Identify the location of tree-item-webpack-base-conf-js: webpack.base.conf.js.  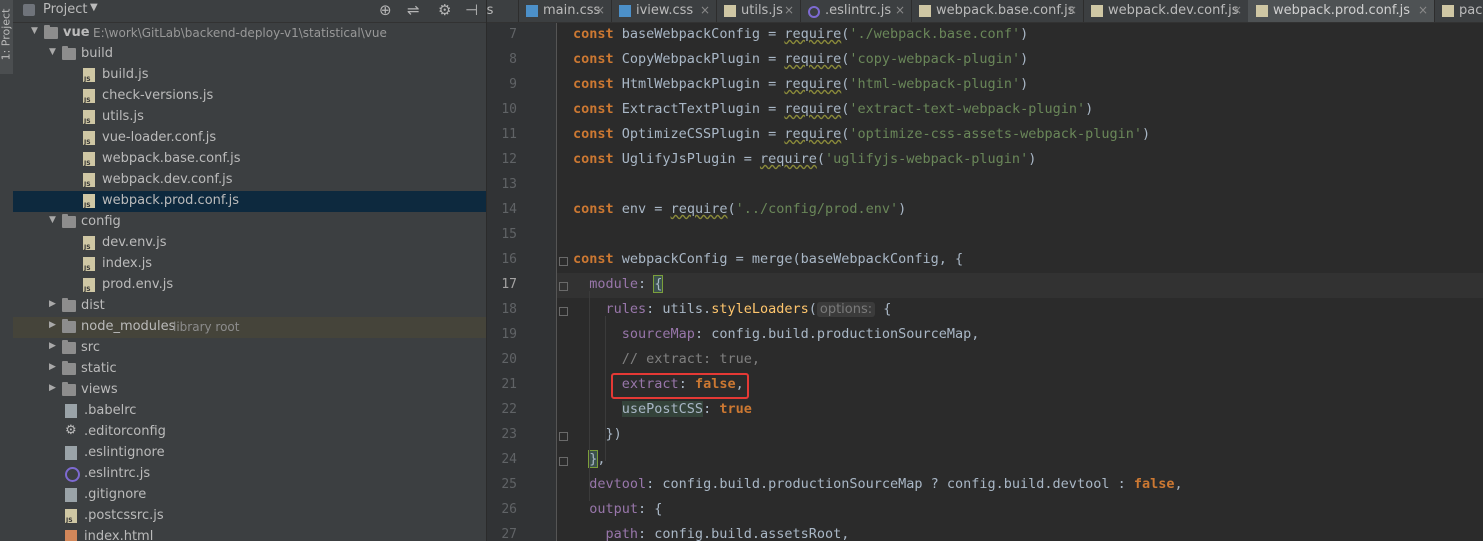
(249, 159).